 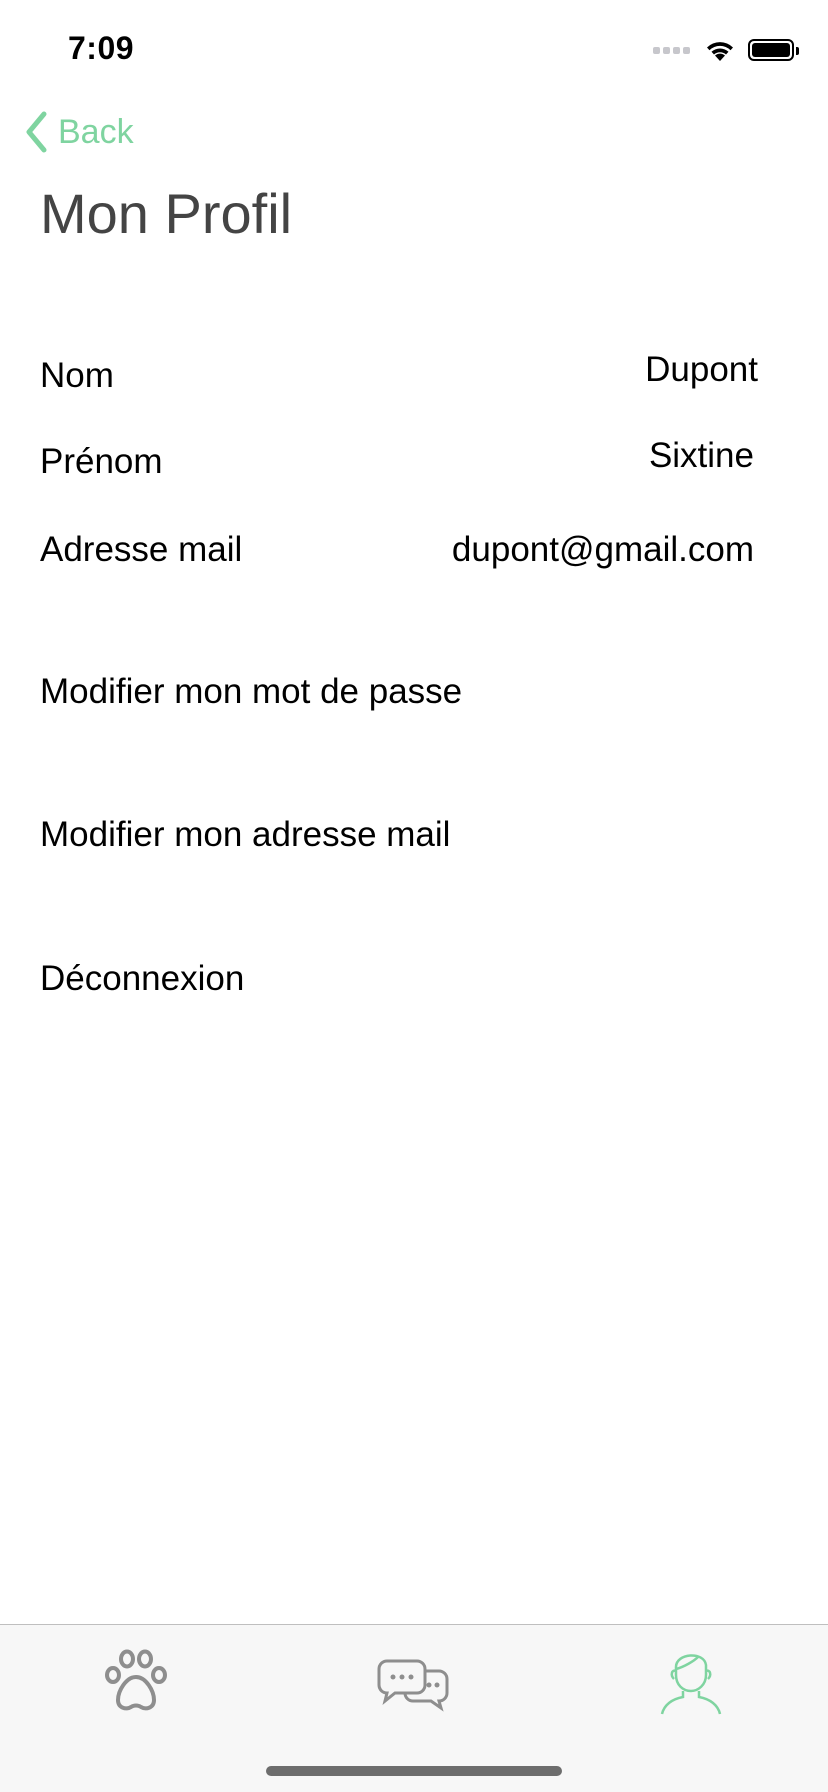 I want to click on profile-label-email: Adresse mail, so click(x=141, y=549).